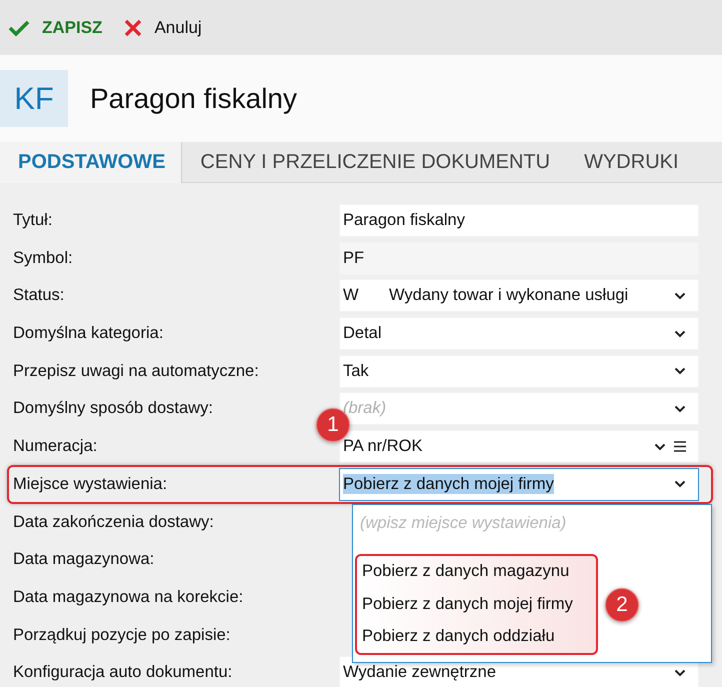 The image size is (722, 687). I want to click on tab: PODSTAWOWE, so click(91, 162).